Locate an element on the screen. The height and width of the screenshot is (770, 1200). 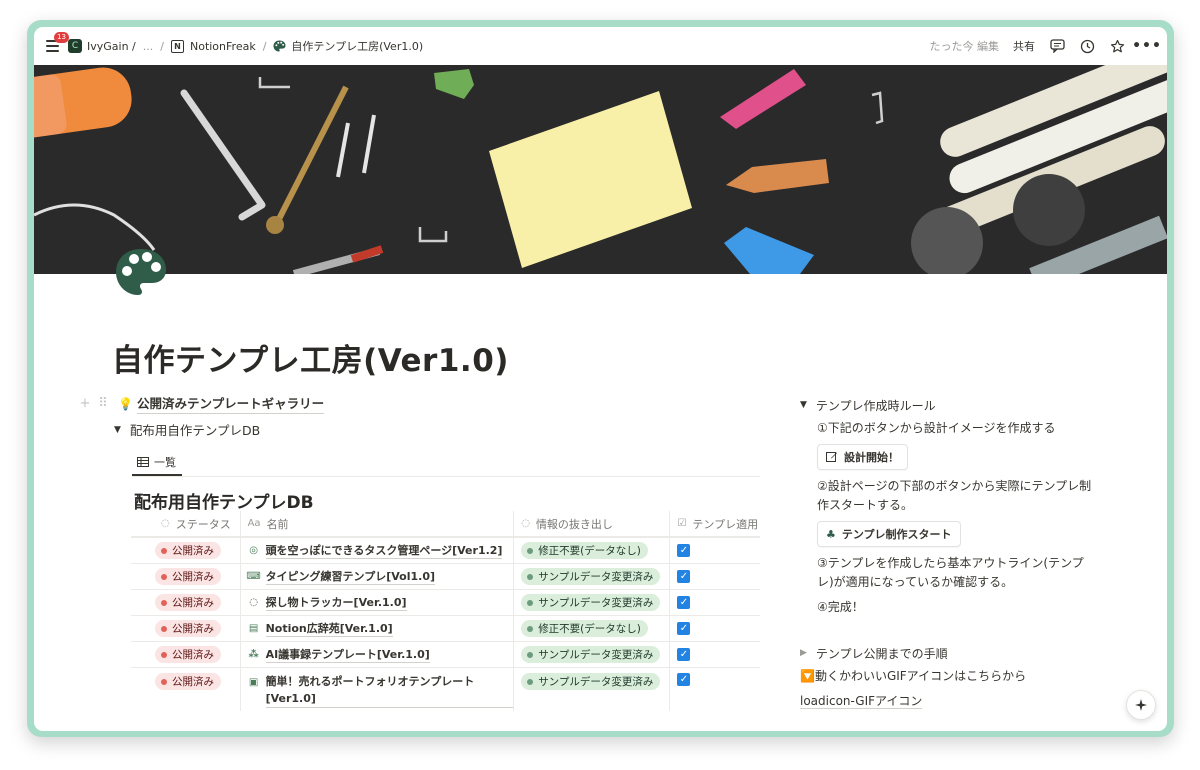
title-property-icon: Aa is located at coordinates (254, 523).